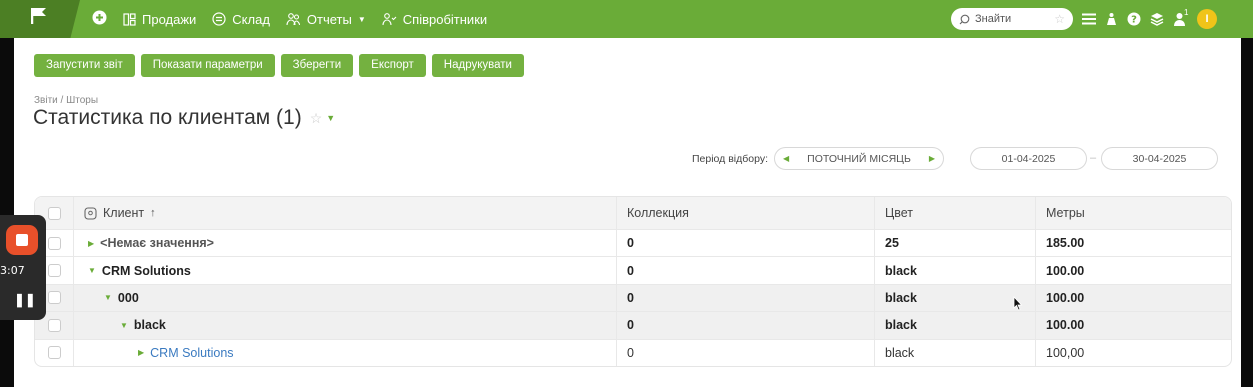 Image resolution: width=1253 pixels, height=387 pixels. I want to click on cell-meters: 185.00, so click(1065, 243).